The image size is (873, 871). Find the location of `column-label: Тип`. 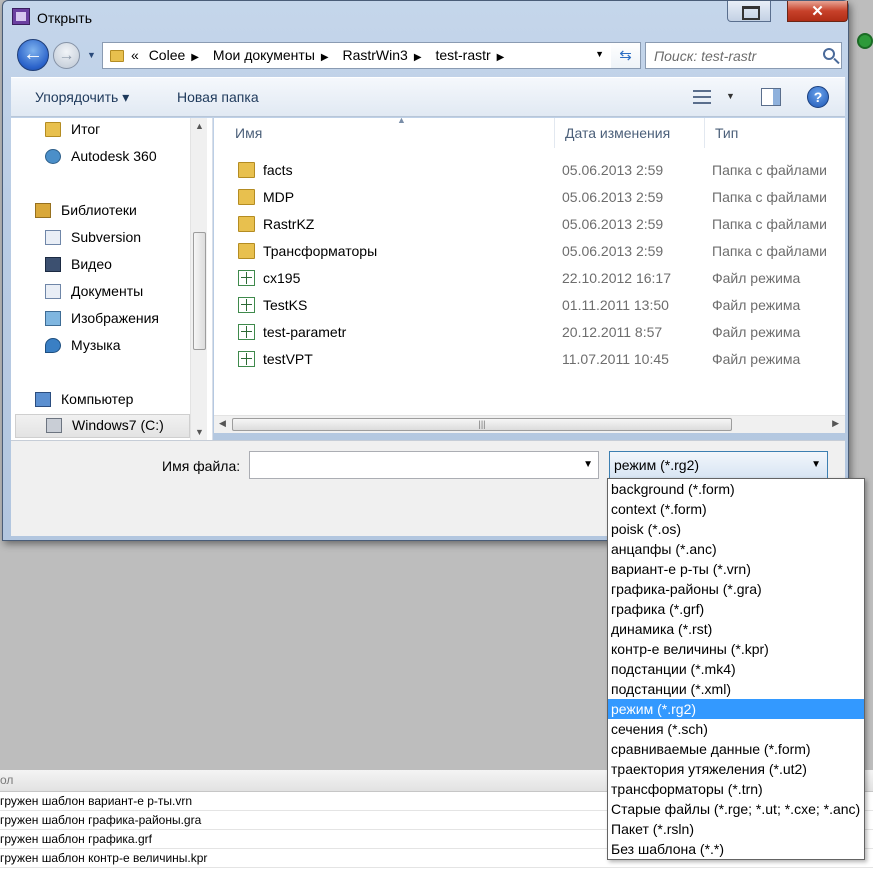

column-label: Тип is located at coordinates (727, 133).